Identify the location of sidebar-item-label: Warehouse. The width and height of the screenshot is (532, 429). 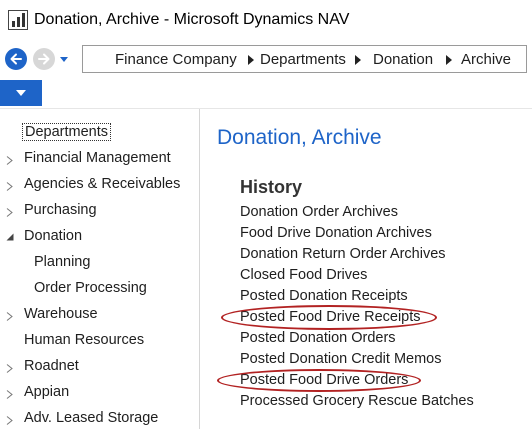
(61, 314).